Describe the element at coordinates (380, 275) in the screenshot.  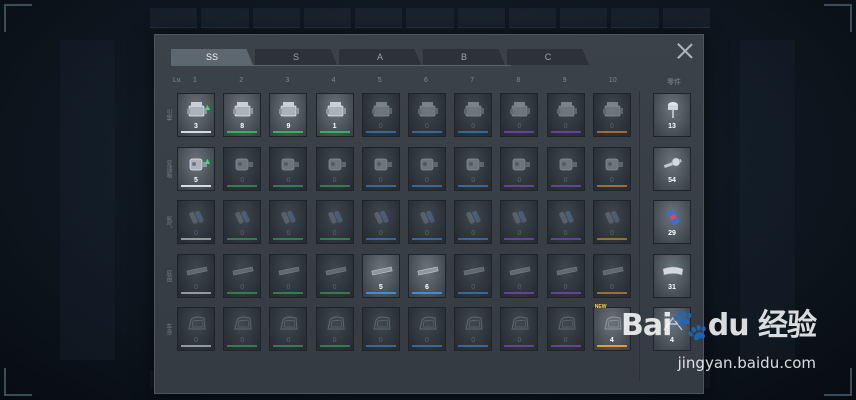
I see `part-slot: 5` at that location.